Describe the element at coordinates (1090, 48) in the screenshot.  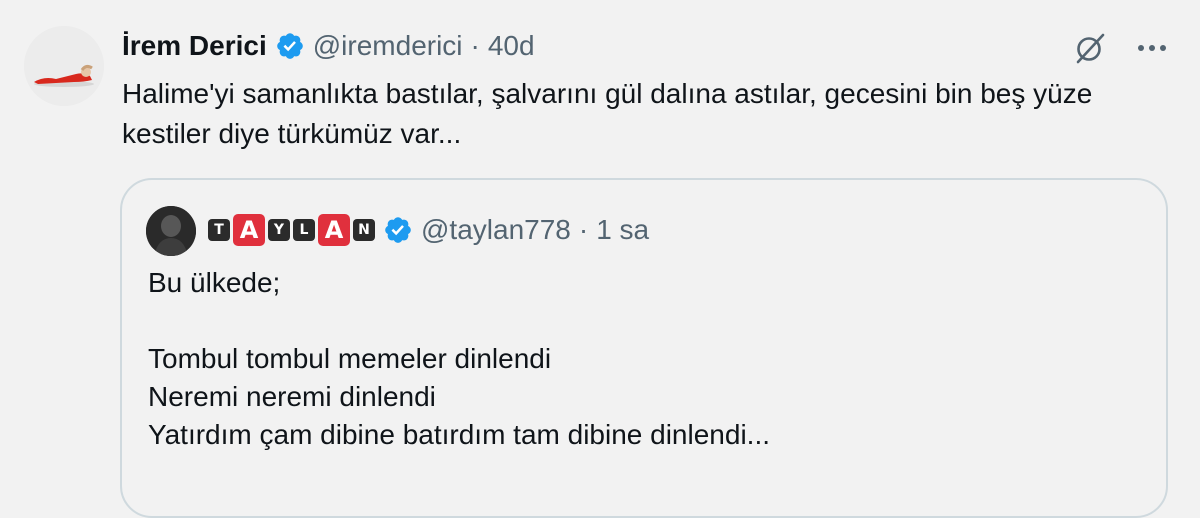
I see `grok-icon` at that location.